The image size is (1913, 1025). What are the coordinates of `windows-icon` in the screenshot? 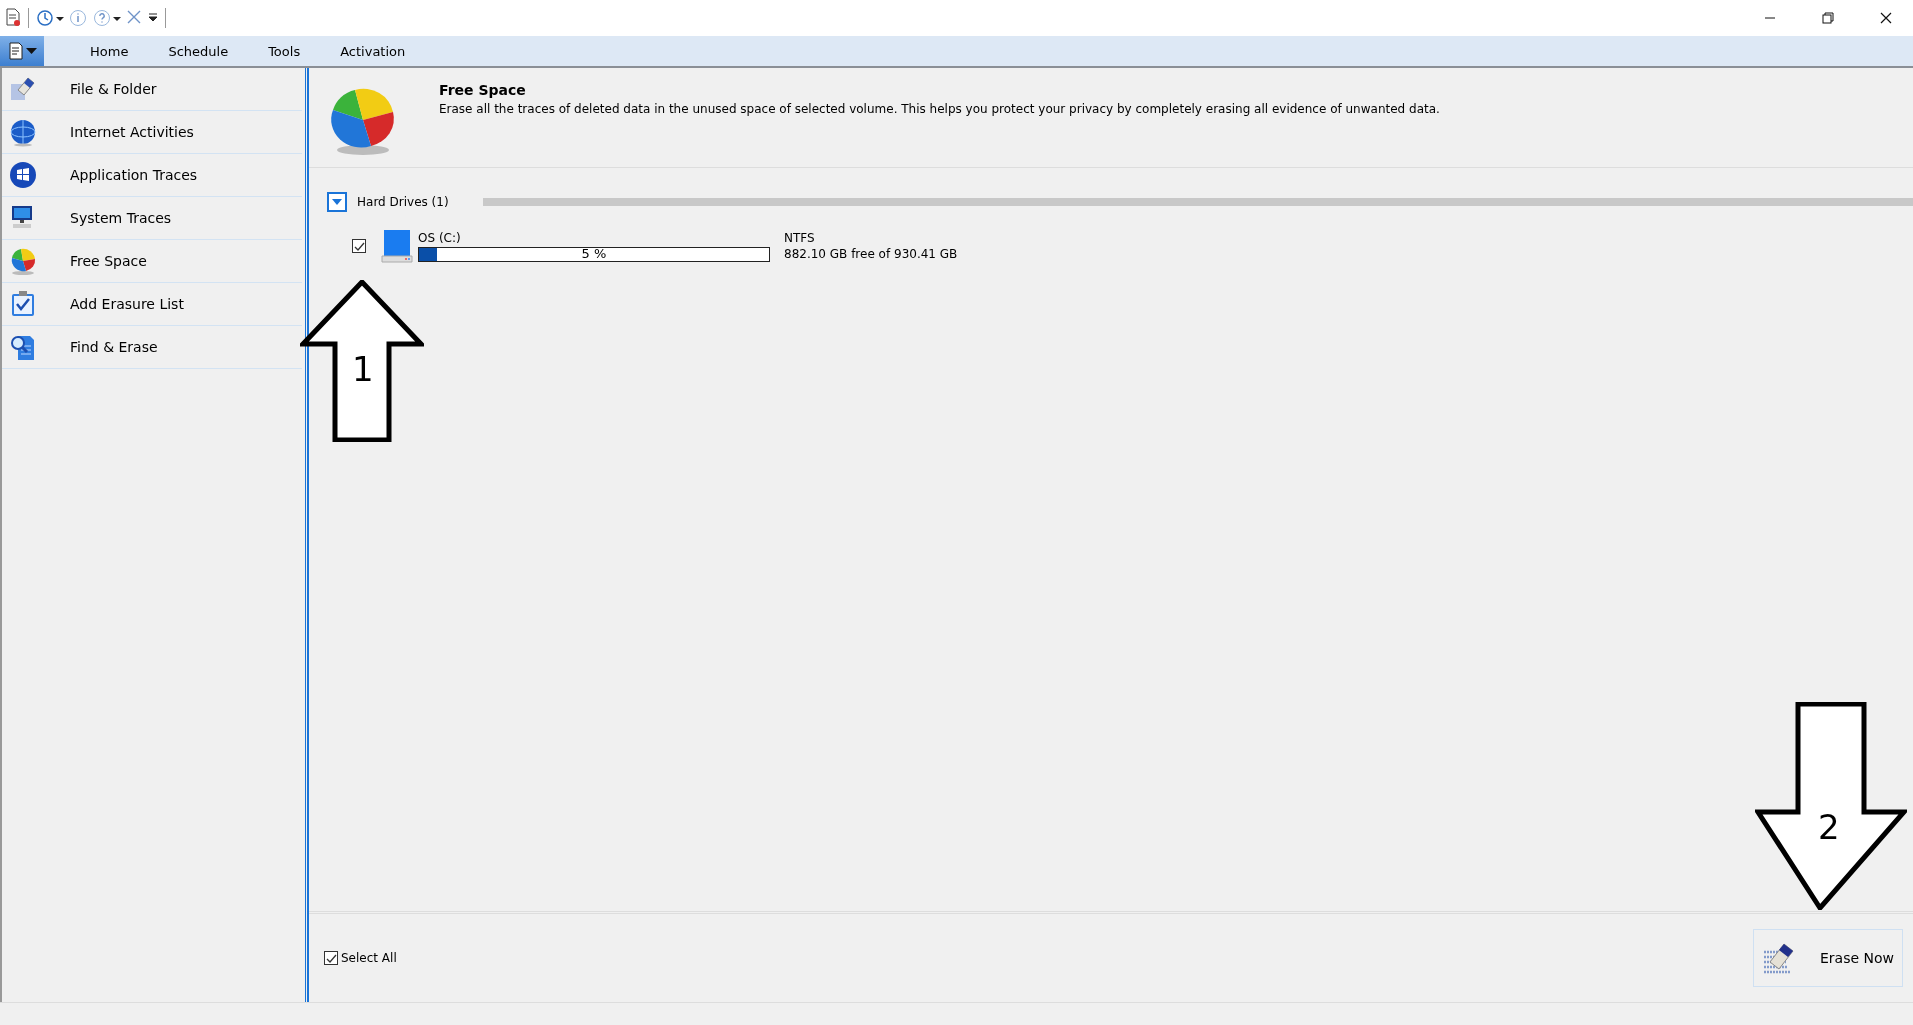 It's located at (23, 175).